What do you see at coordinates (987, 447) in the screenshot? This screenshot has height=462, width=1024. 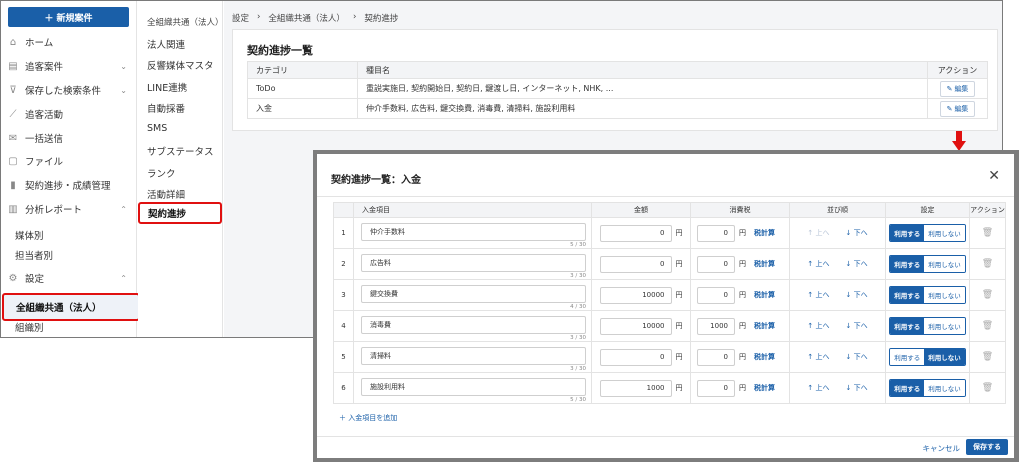 I see `save-button: 保存する` at bounding box center [987, 447].